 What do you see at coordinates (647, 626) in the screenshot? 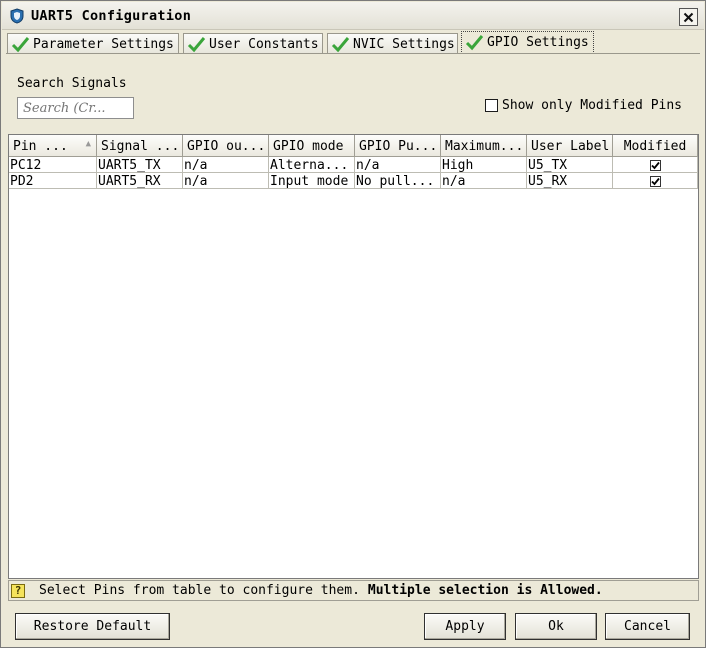
I see `cancel-button: Cancel` at bounding box center [647, 626].